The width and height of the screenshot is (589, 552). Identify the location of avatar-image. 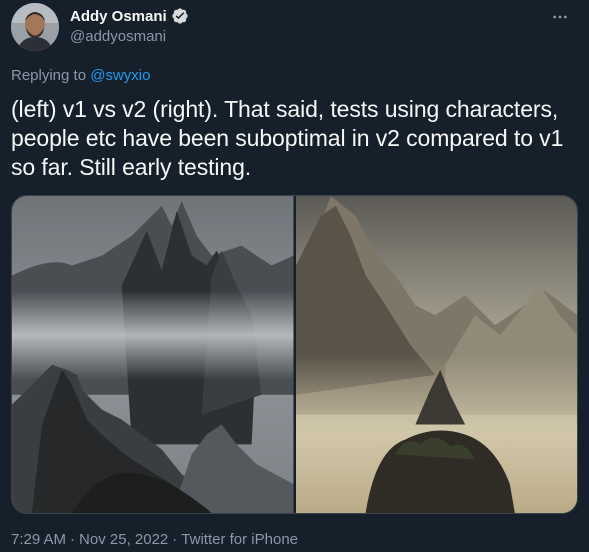
(35, 27).